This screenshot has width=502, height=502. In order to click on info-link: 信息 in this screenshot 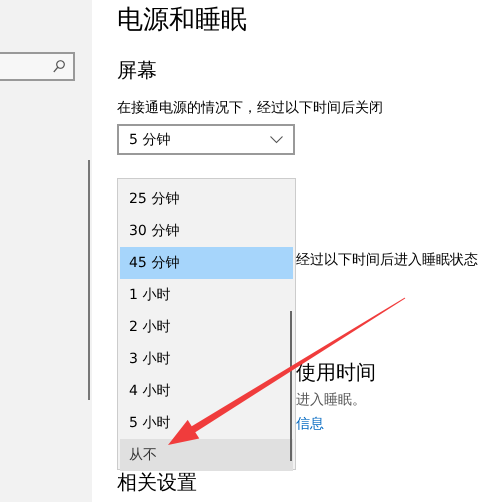, I will do `click(310, 424)`.